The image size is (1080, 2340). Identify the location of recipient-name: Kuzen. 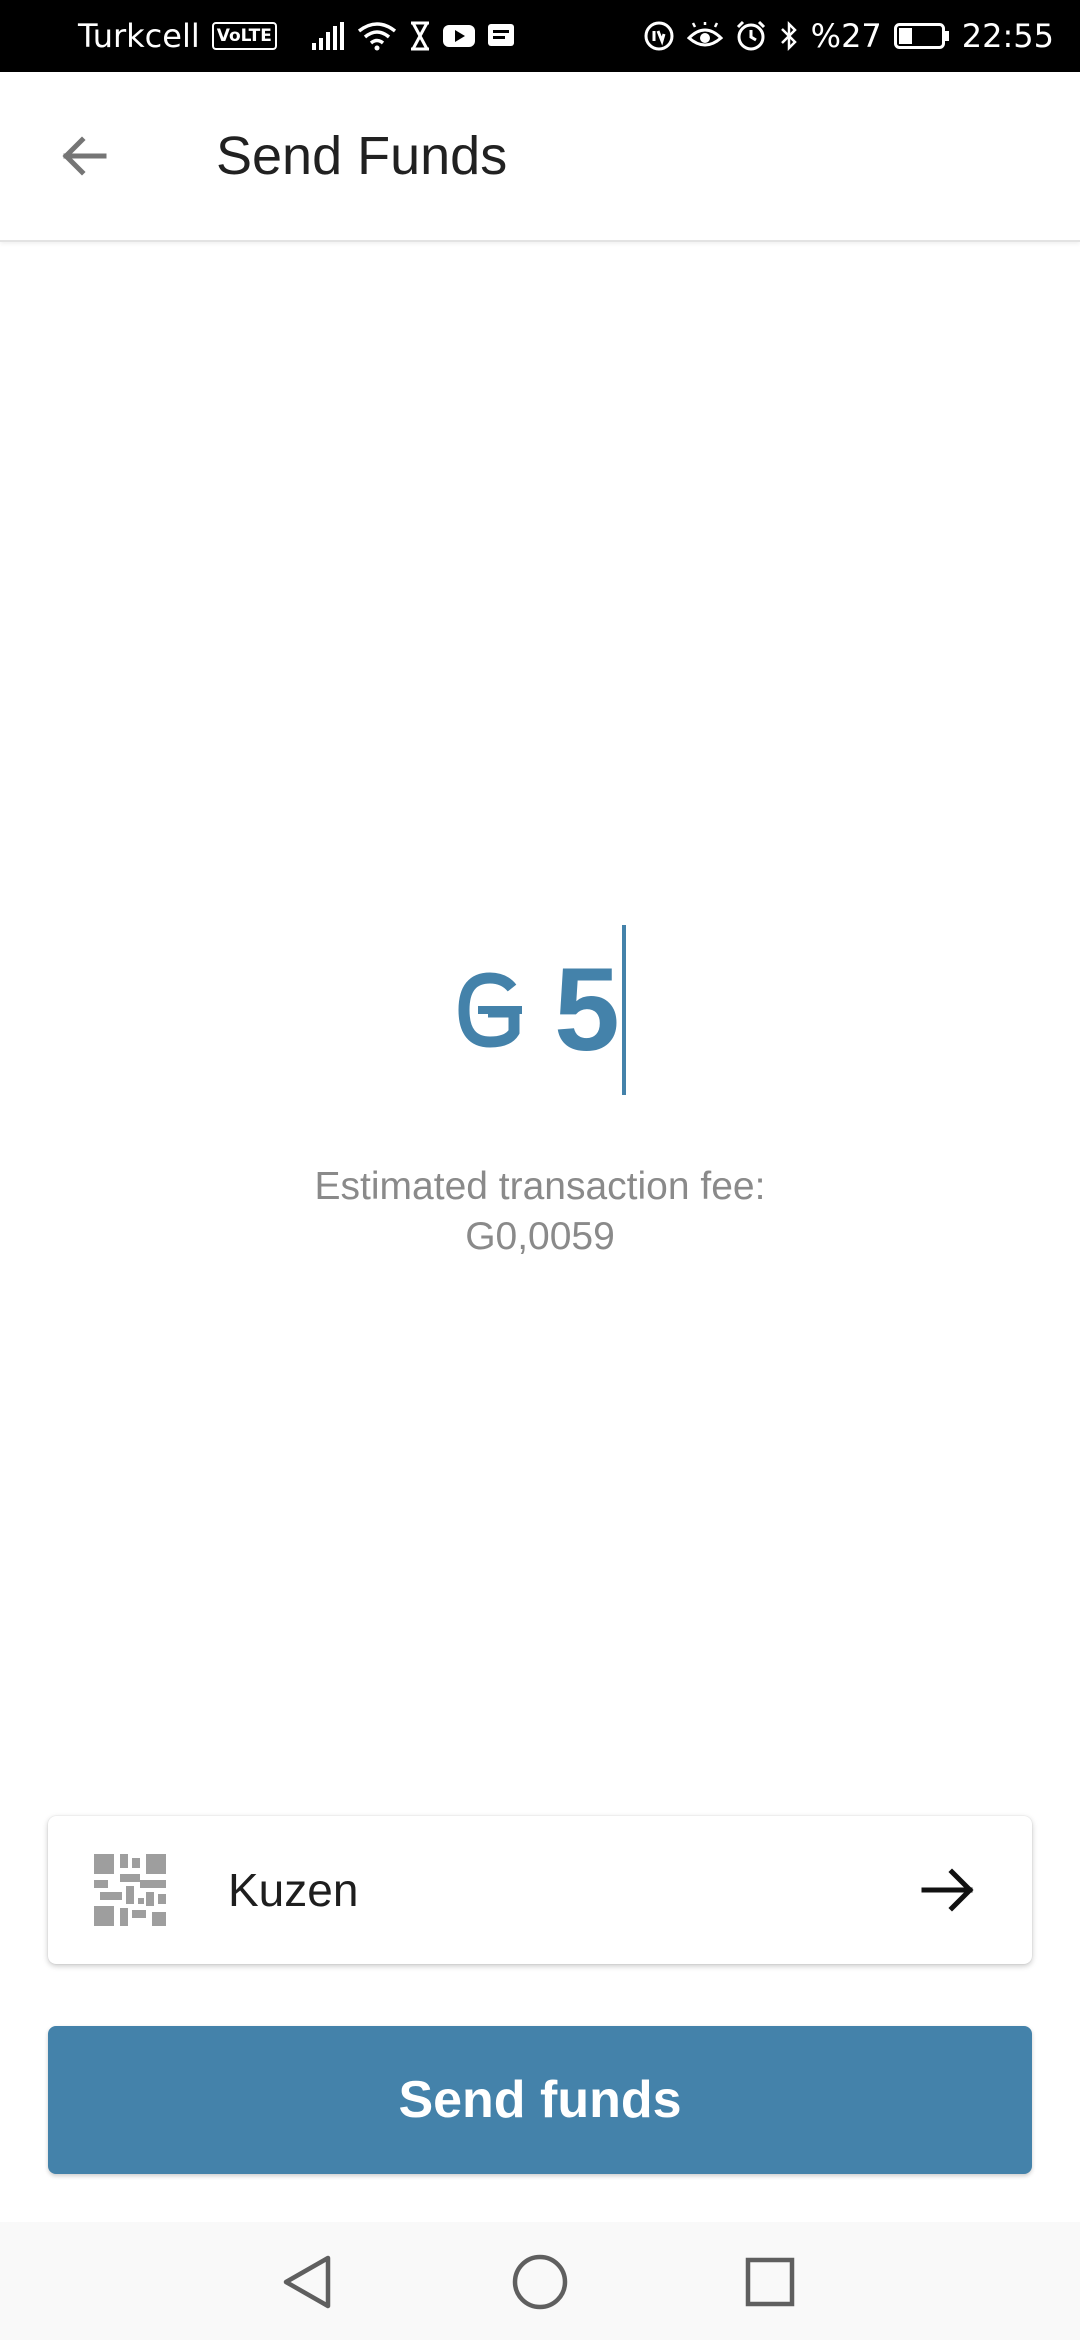
(293, 1890).